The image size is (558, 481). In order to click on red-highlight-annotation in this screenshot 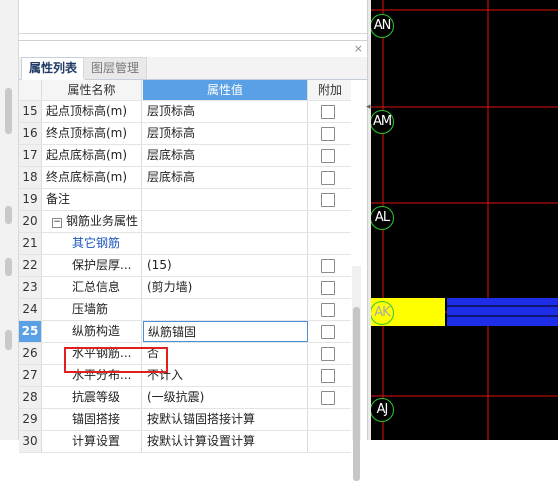, I will do `click(116, 360)`.